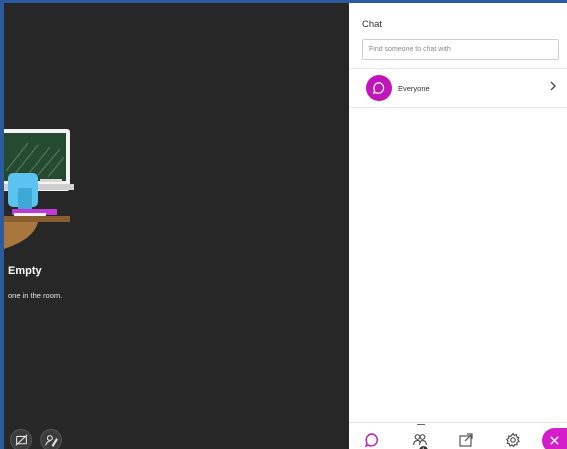 The width and height of the screenshot is (567, 449). What do you see at coordinates (35, 295) in the screenshot?
I see `empty-room-subtitle: one in the room.` at bounding box center [35, 295].